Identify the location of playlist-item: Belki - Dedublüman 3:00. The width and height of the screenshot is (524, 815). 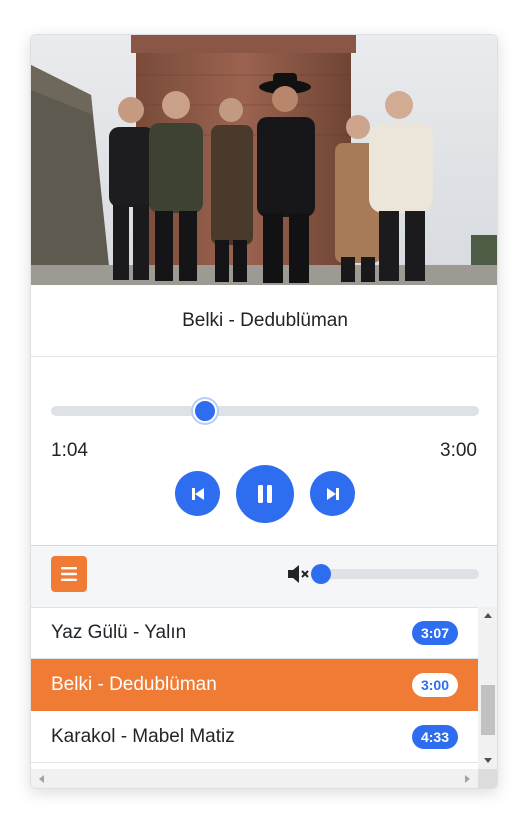
(254, 685).